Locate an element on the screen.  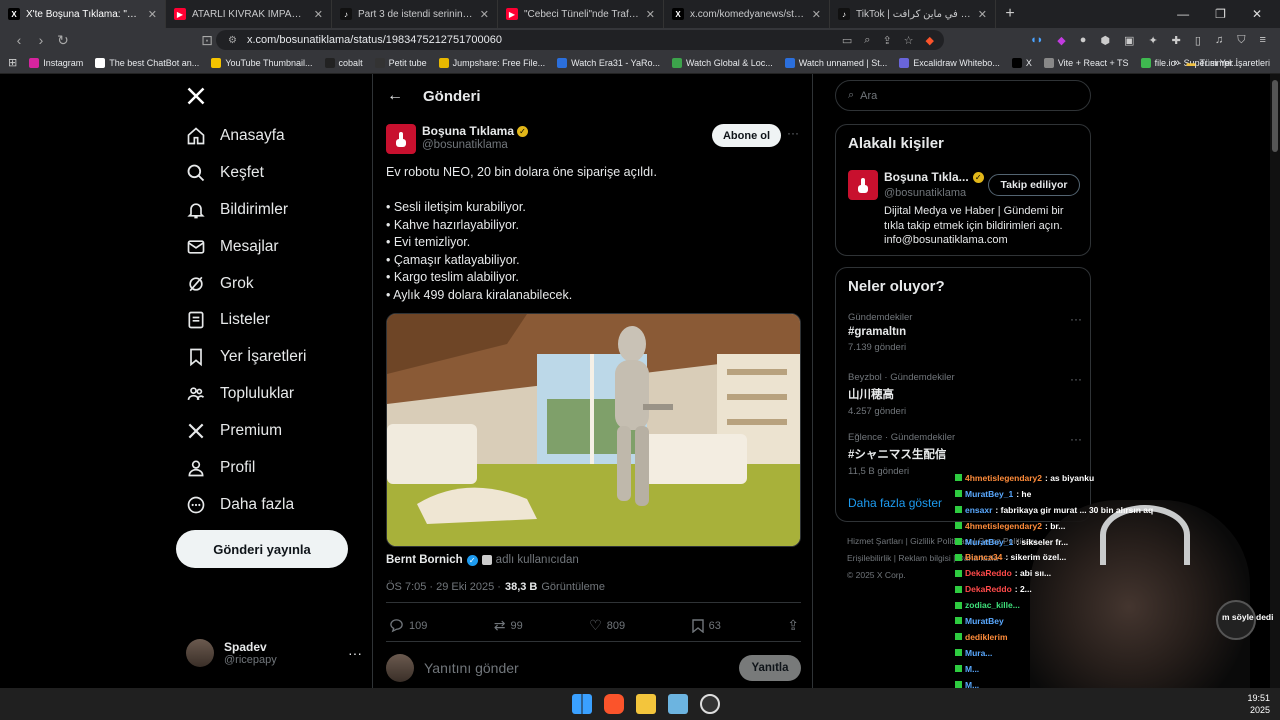
app-icon is located at coordinates (710, 704).